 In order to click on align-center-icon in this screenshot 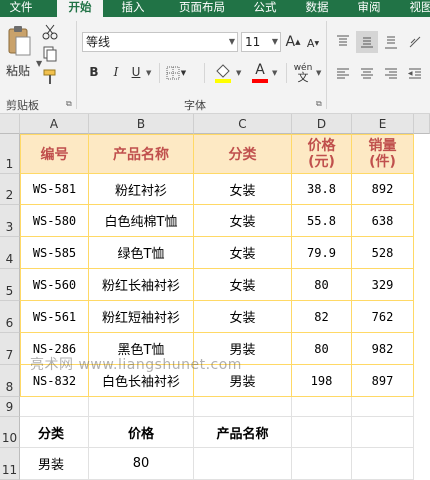, I will do `click(367, 74)`.